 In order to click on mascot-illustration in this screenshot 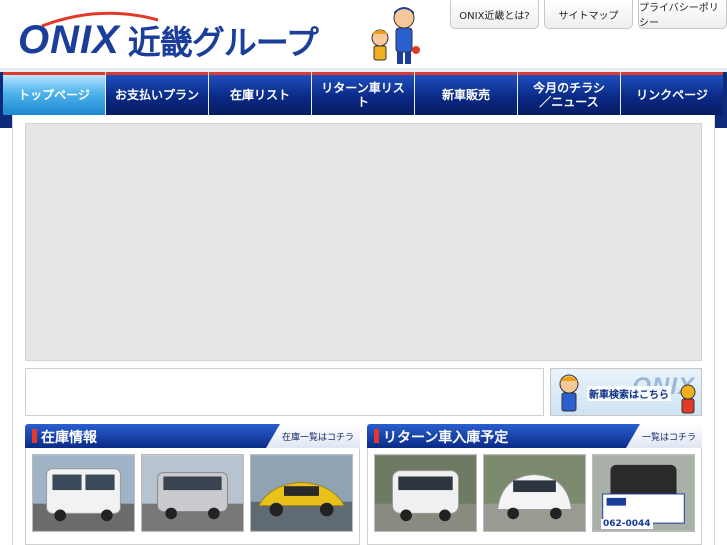, I will do `click(395, 35)`.